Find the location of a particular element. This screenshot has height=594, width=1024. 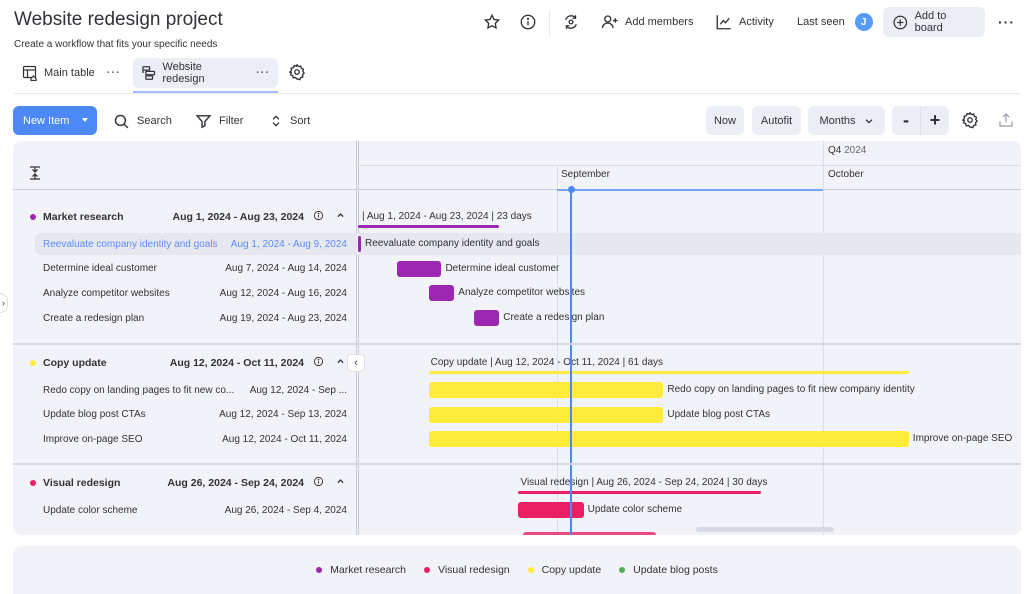

group-date-range: Aug 1, 2024 - Aug 23, 2024 is located at coordinates (238, 217).